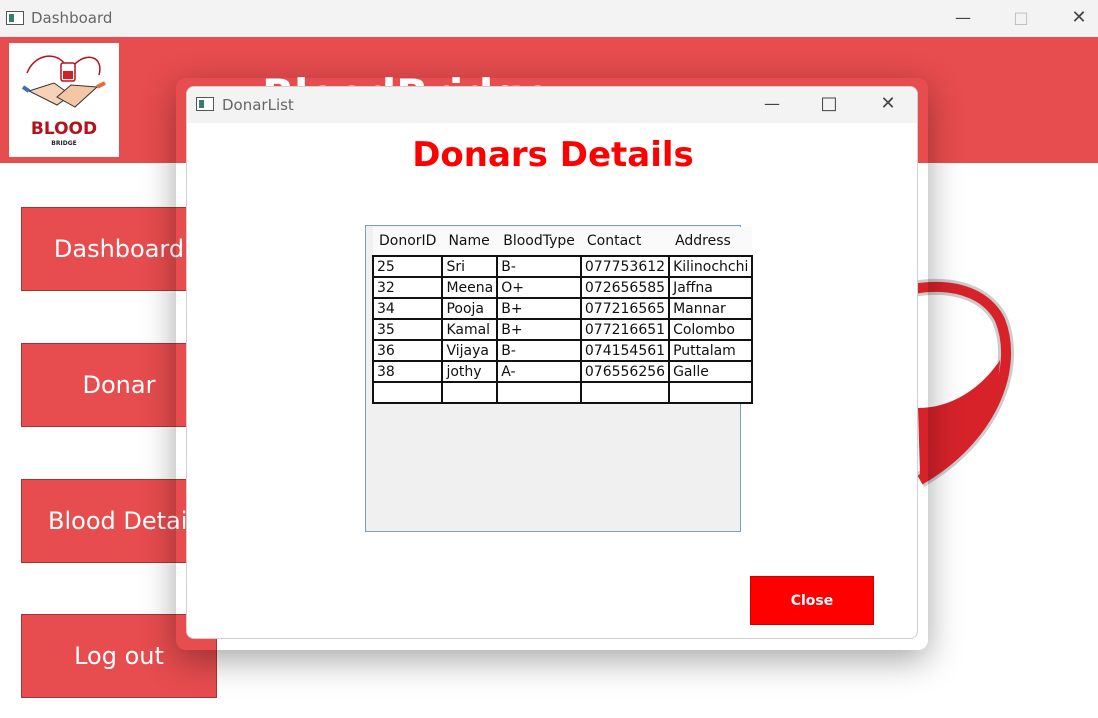 This screenshot has width=1098, height=718. I want to click on table-row: 25 Sri B- 077753612 Kilinochchi, so click(562, 266).